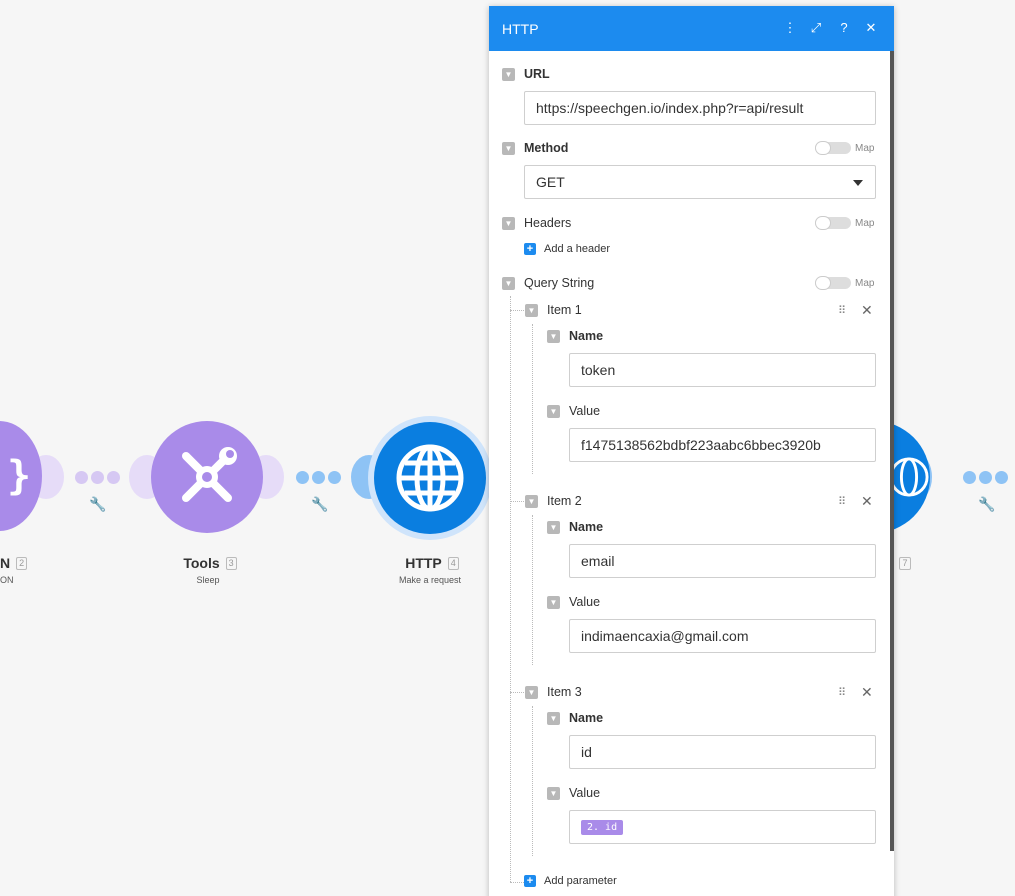  Describe the element at coordinates (722, 636) in the screenshot. I see `item-2-value-input: indimaencaxia@gmail.com` at that location.